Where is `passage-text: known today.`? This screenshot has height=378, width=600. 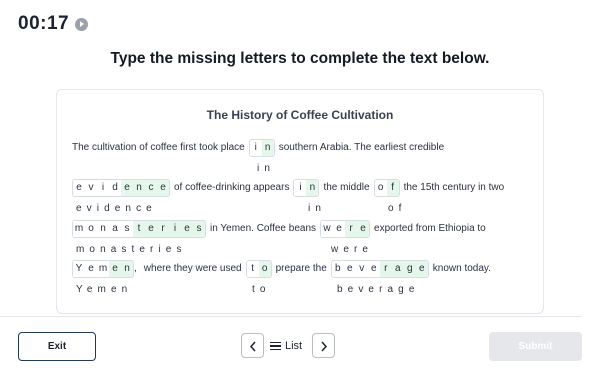 passage-text: known today. is located at coordinates (461, 268).